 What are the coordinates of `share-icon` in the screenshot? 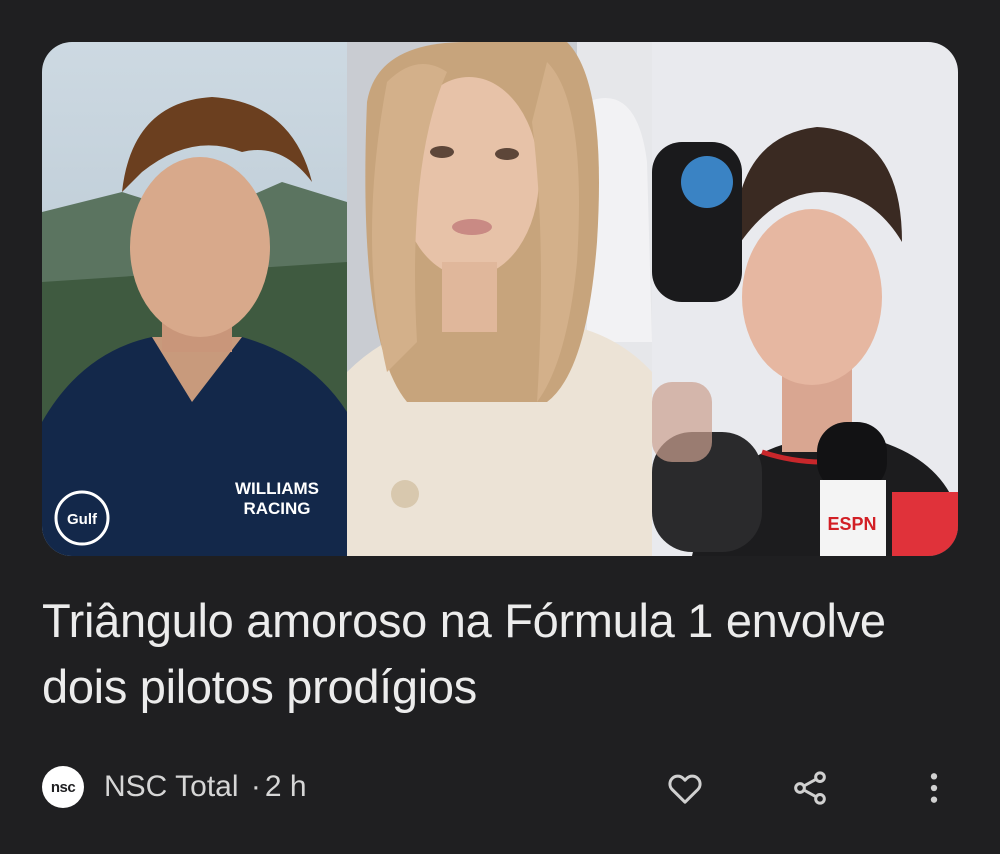 It's located at (810, 788).